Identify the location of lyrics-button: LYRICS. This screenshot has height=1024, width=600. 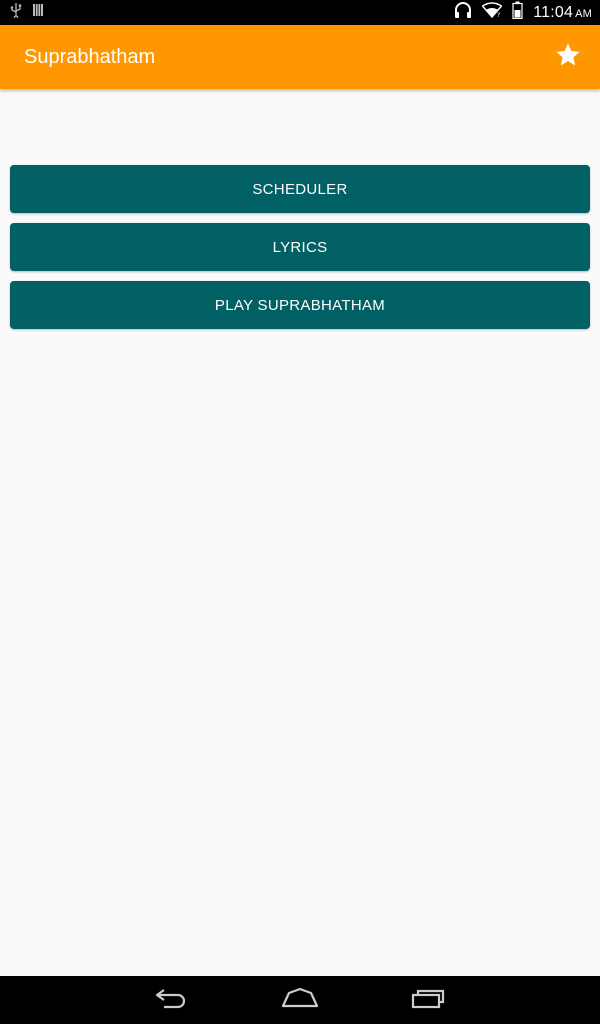
(300, 247).